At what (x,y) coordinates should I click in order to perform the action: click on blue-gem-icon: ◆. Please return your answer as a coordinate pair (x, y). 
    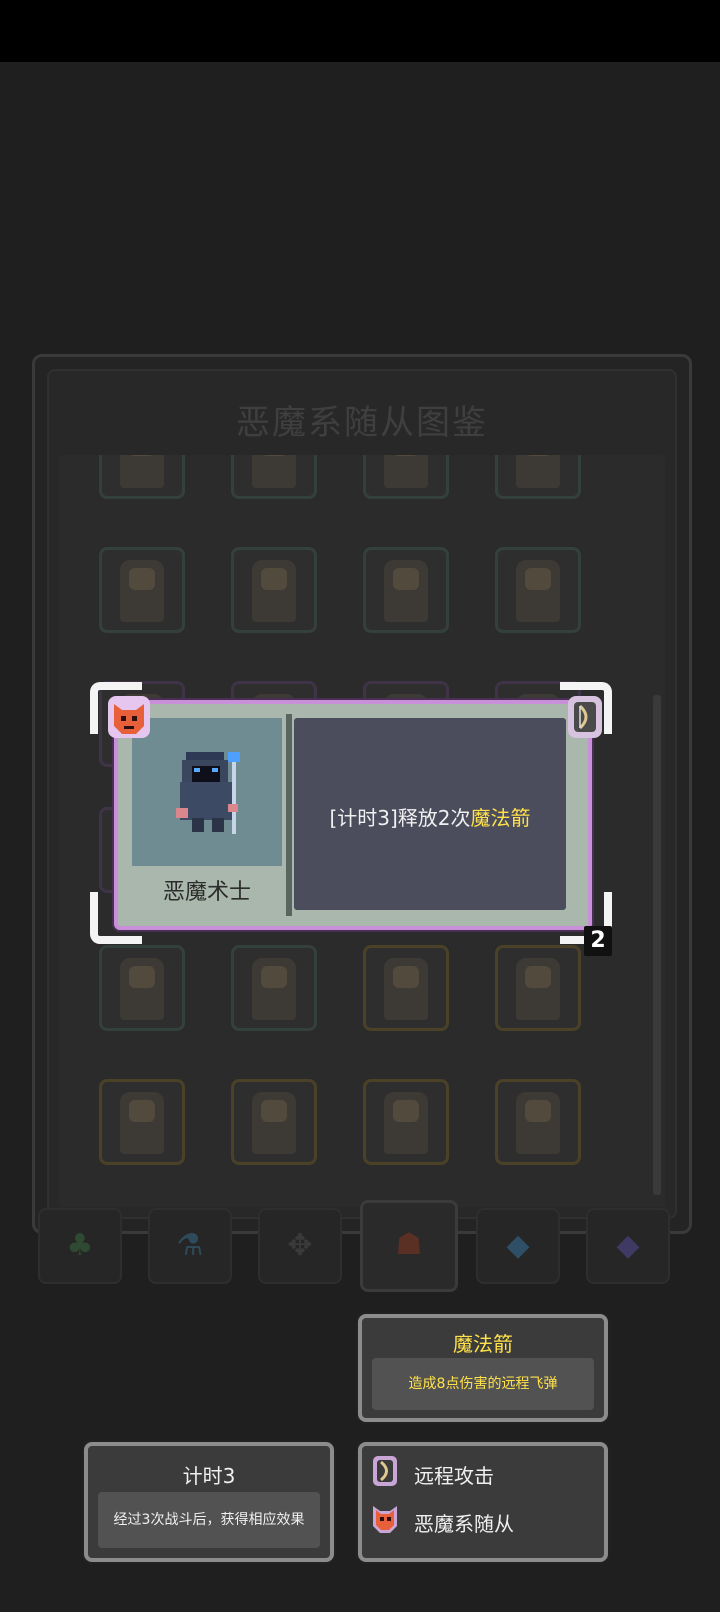
    Looking at the image, I should click on (518, 1245).